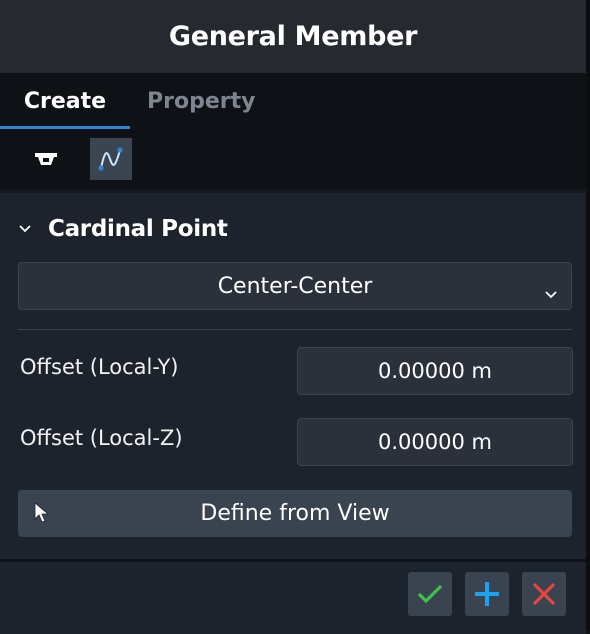 The width and height of the screenshot is (590, 634). I want to click on panel-header: General Member, so click(293, 36).